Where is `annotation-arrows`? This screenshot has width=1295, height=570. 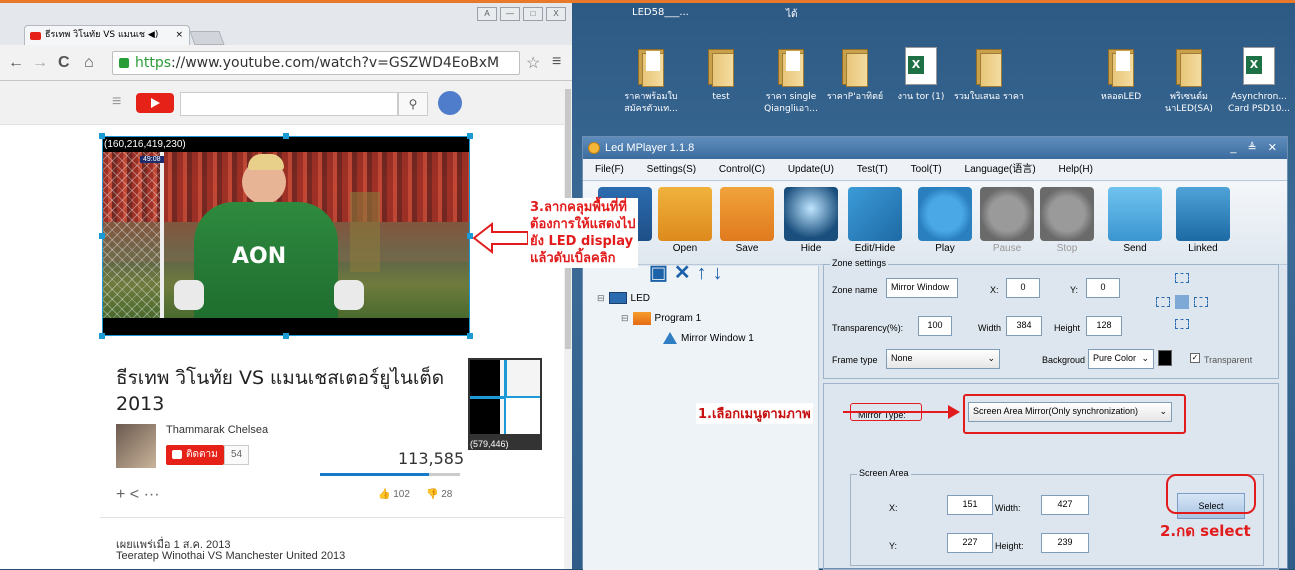
annotation-arrows is located at coordinates (716, 320).